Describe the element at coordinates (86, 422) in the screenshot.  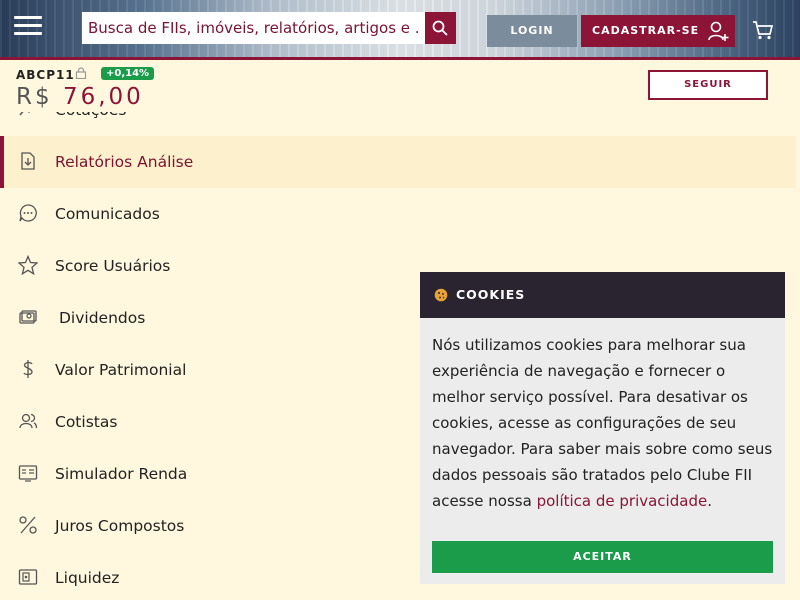
I see `menu-item-label: Cotistas` at that location.